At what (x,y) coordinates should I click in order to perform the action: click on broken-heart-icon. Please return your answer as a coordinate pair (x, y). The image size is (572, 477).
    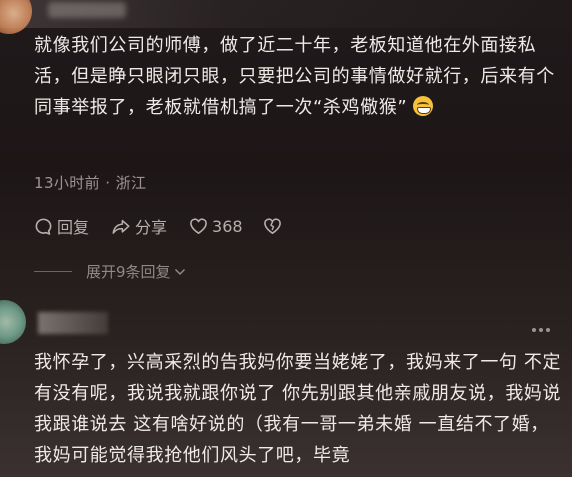
    Looking at the image, I should click on (272, 226).